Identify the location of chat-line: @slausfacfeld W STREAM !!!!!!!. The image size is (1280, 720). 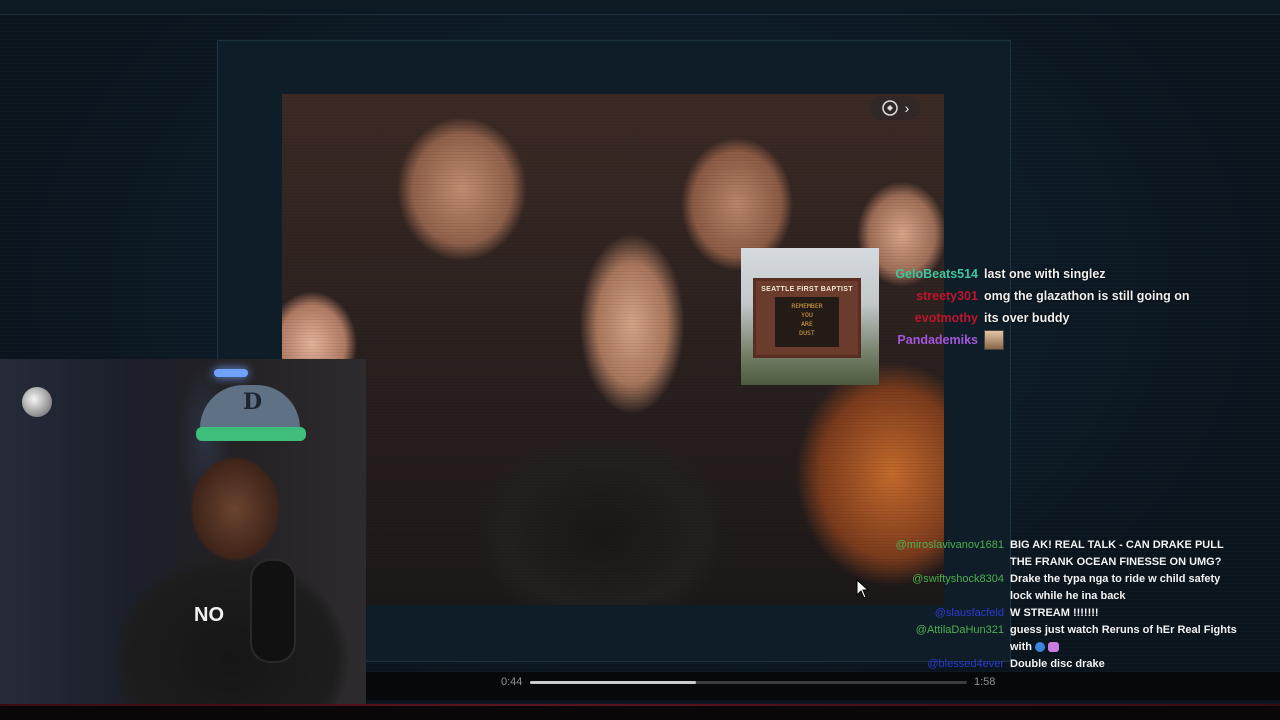
(1070, 613).